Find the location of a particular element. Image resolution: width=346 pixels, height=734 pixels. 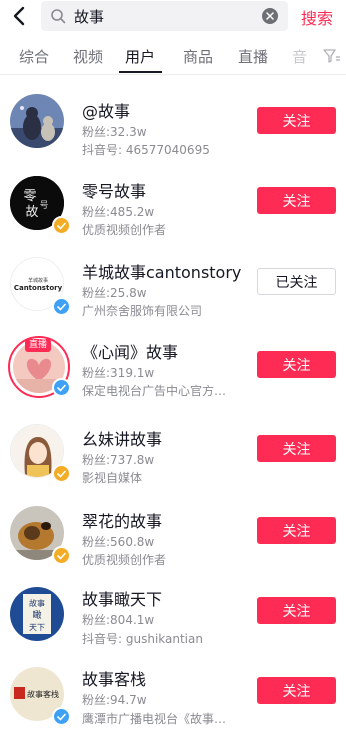

tab-music: 音 is located at coordinates (299, 56).